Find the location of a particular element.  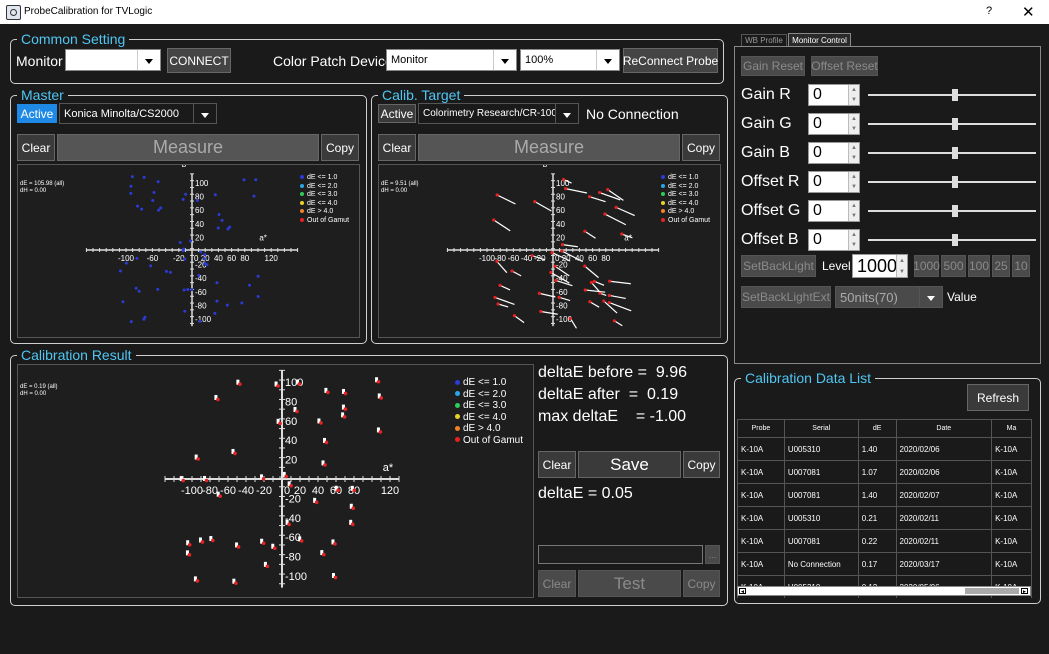

error-vector is located at coordinates (594, 304).